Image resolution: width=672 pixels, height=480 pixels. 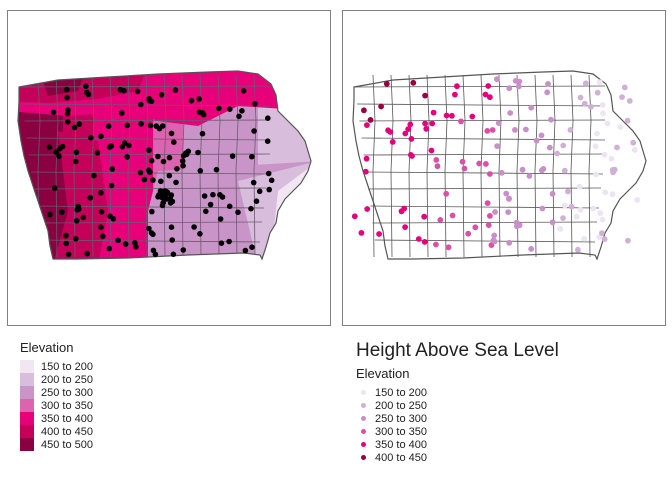 What do you see at coordinates (67, 392) in the screenshot?
I see `legend-label: 250 to 300` at bounding box center [67, 392].